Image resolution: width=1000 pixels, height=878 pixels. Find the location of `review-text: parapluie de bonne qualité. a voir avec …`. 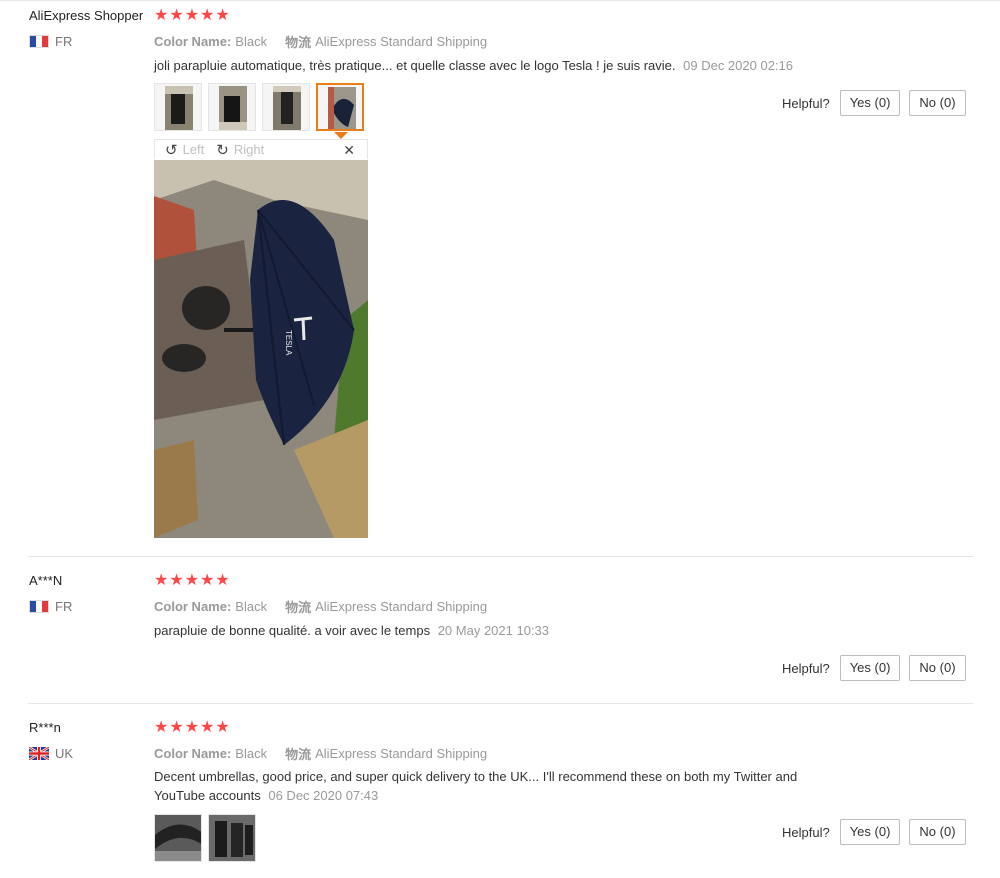

review-text: parapluie de bonne qualité. a voir avec … is located at coordinates (292, 630).